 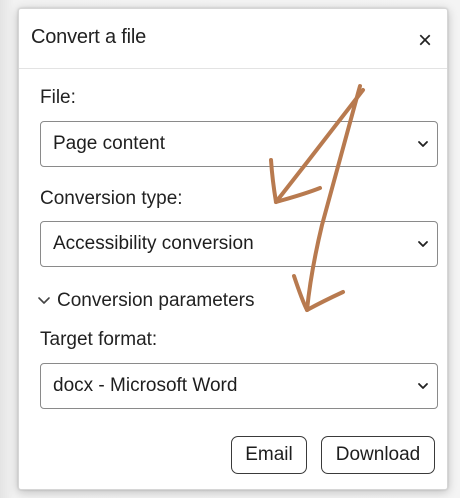 What do you see at coordinates (109, 143) in the screenshot?
I see `file-select-value: Page content` at bounding box center [109, 143].